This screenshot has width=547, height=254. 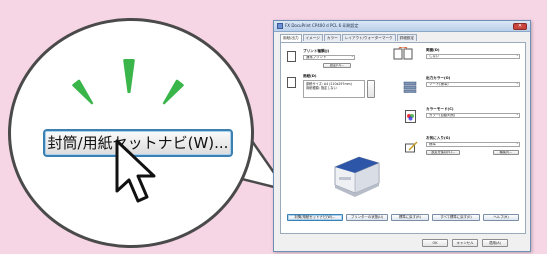 What do you see at coordinates (291, 56) in the screenshot?
I see `document-icon` at bounding box center [291, 56].